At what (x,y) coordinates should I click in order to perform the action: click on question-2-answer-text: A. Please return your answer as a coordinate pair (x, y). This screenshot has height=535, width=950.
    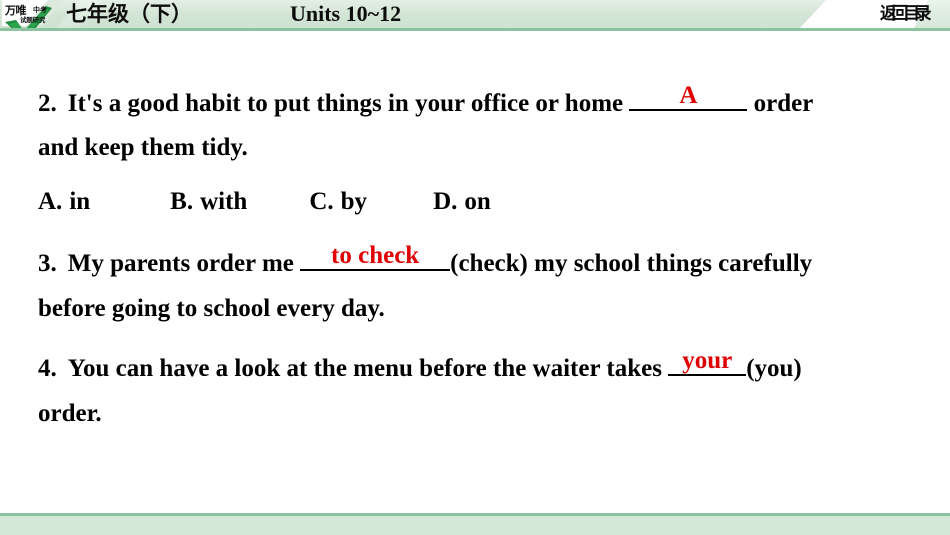
    Looking at the image, I should click on (688, 95).